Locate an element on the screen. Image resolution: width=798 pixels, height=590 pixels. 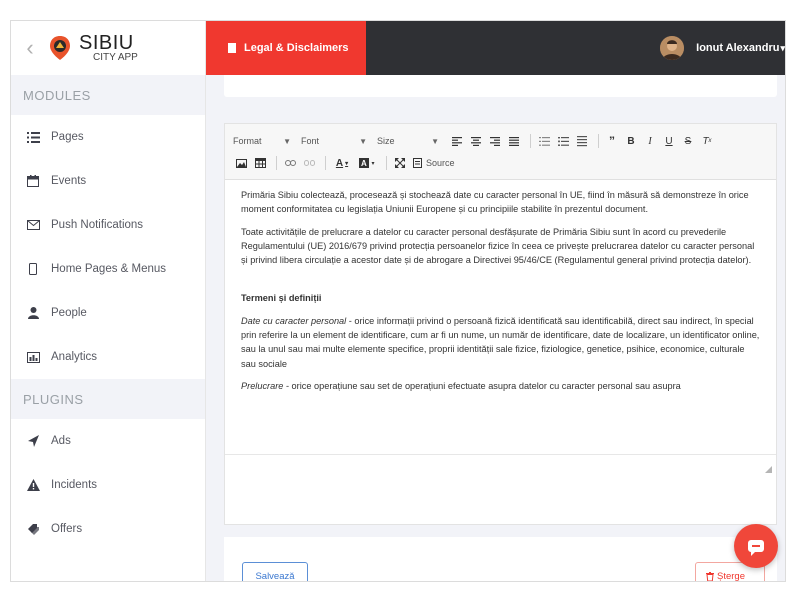
sidebar-item-label: Events is located at coordinates (69, 181).